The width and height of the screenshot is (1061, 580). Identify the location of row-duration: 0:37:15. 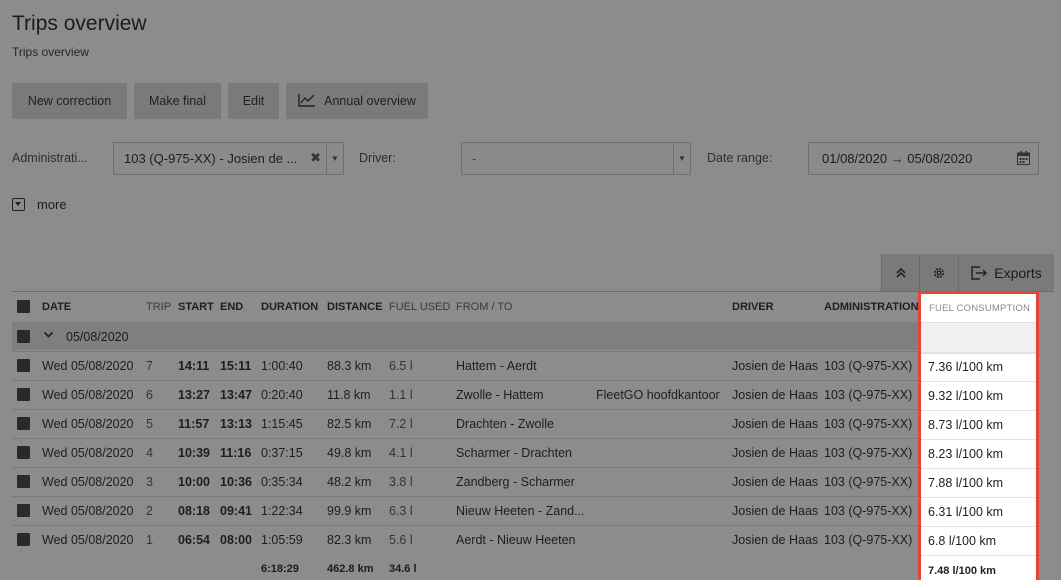
(282, 453).